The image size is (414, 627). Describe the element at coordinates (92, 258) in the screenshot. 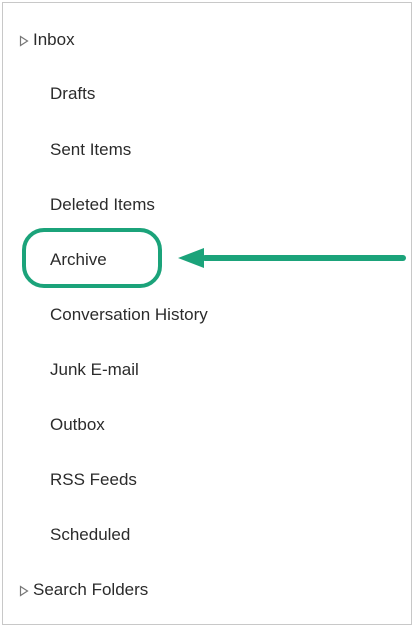

I see `highlight-circle` at that location.